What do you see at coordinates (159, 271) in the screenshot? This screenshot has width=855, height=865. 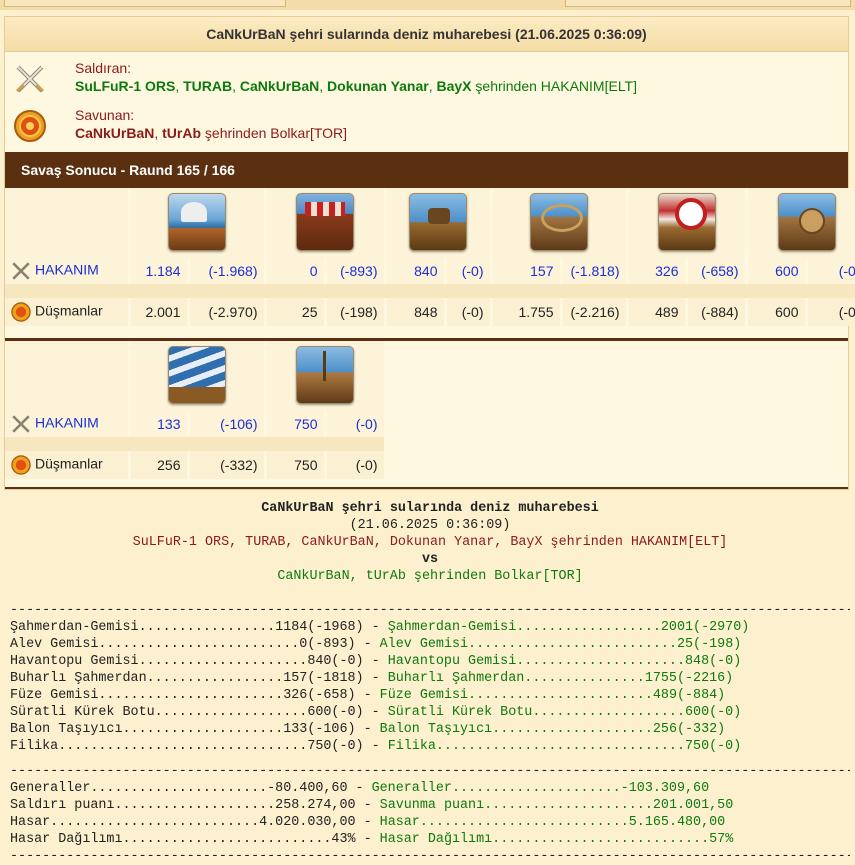 I see `unit-count: 1.184` at bounding box center [159, 271].